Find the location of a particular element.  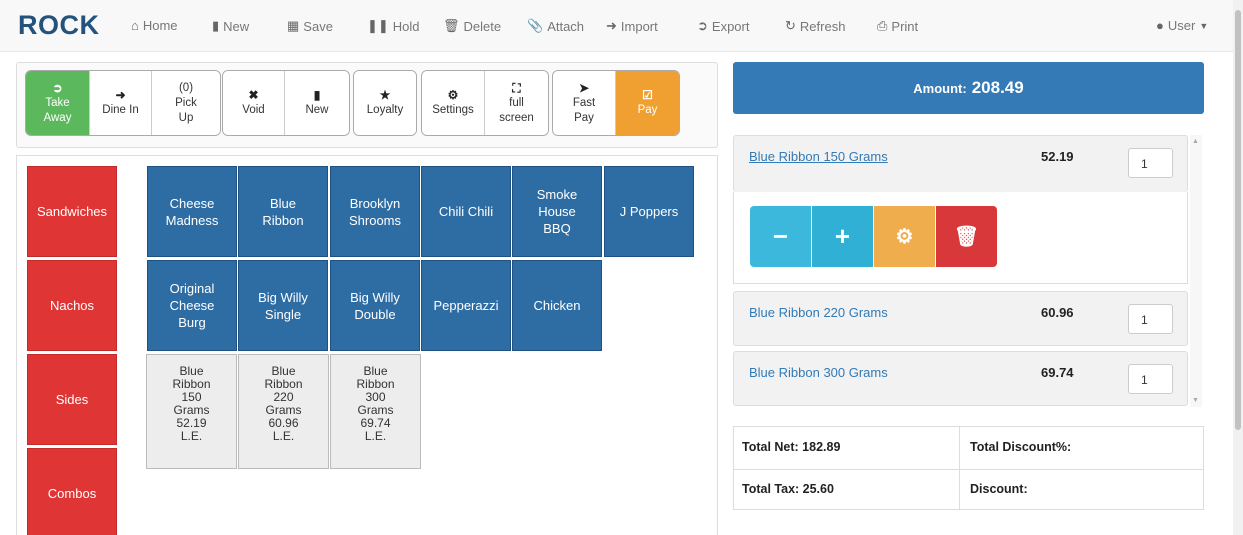

increase-quantity-button: + is located at coordinates (842, 236).